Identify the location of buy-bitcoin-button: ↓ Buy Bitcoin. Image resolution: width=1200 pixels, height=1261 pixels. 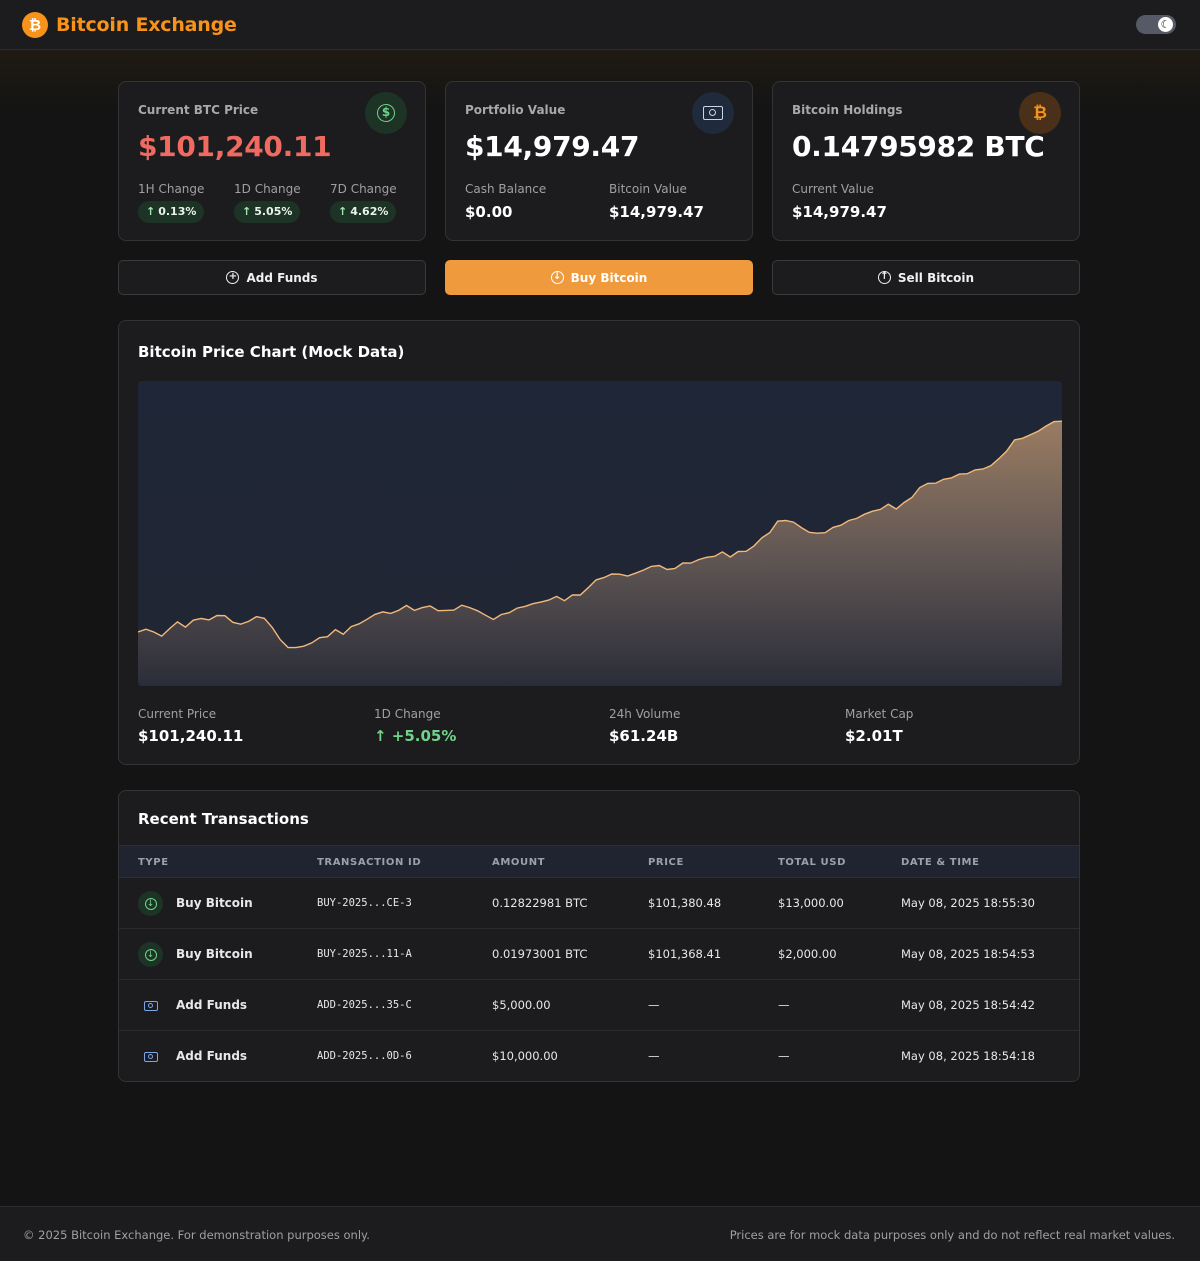
(599, 277).